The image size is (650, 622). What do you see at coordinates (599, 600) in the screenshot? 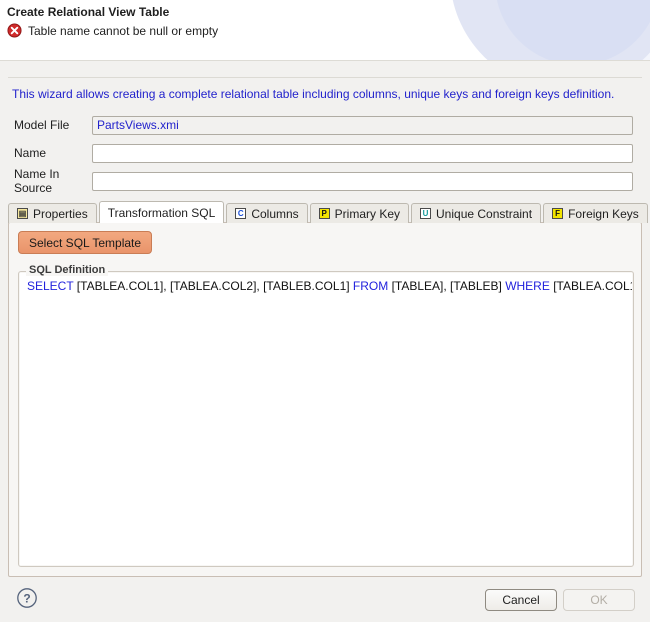
I see `ok-button: OK` at bounding box center [599, 600].